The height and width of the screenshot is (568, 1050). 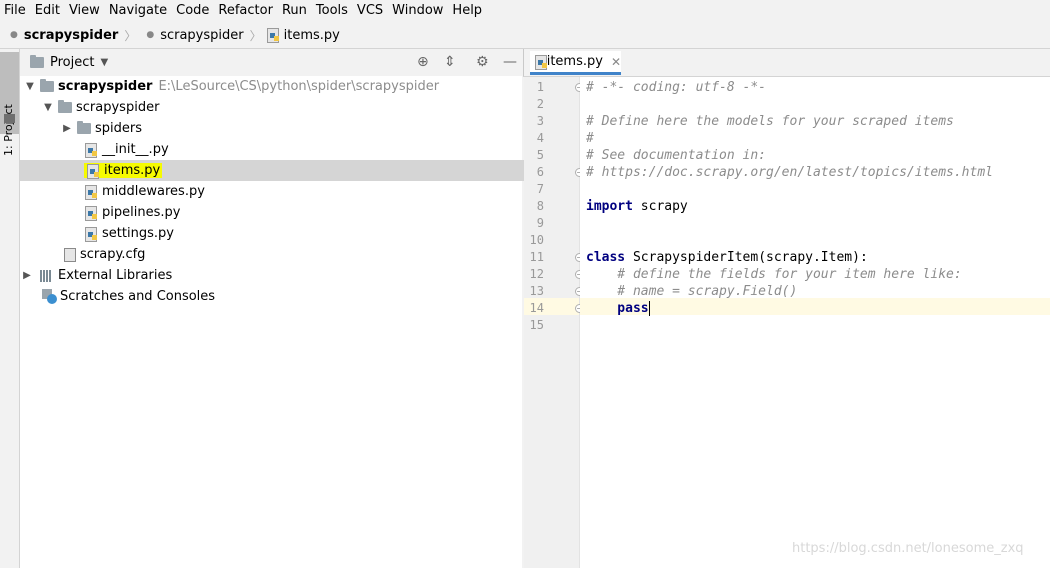 What do you see at coordinates (291, 128) in the screenshot?
I see `tree-item-spiders: ▶ spiders` at bounding box center [291, 128].